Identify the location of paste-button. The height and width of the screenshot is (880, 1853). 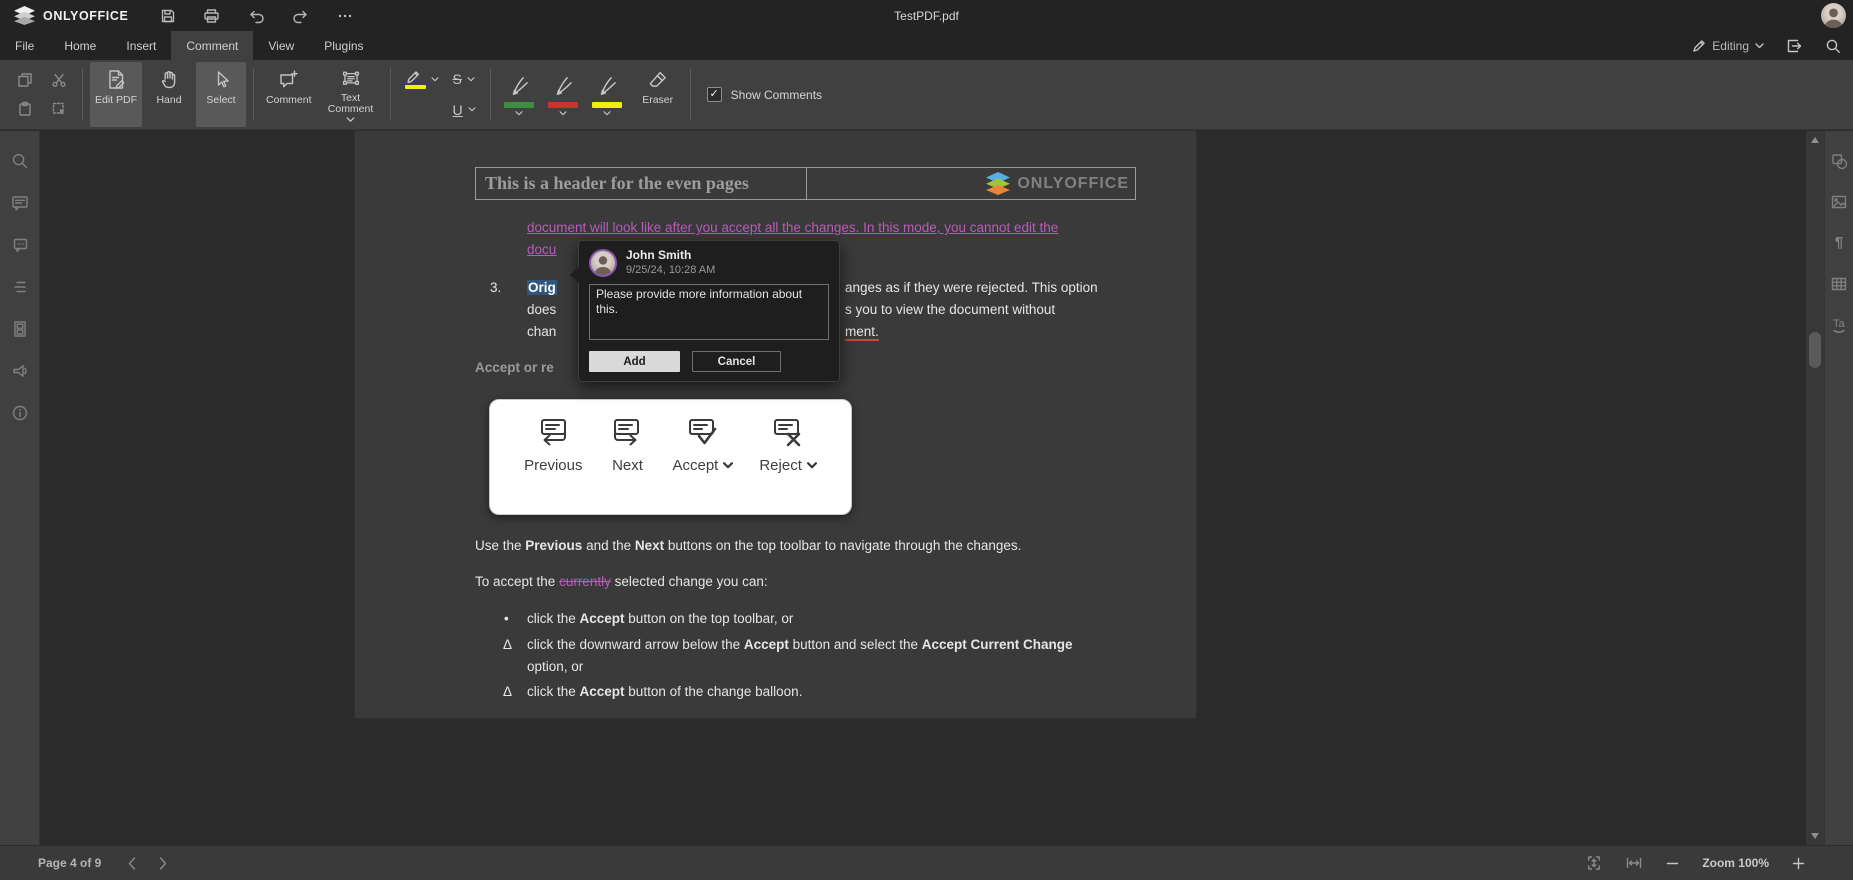
(25, 109).